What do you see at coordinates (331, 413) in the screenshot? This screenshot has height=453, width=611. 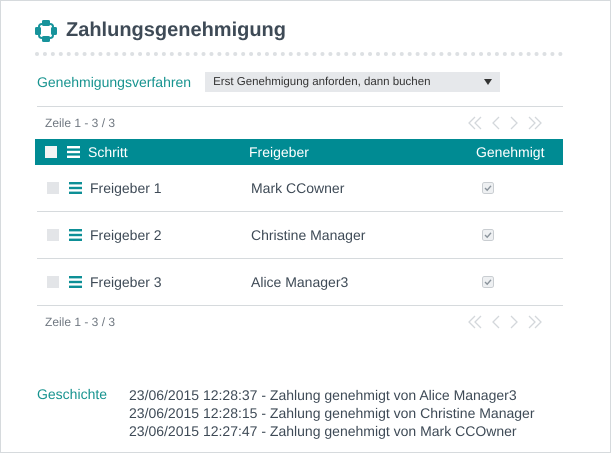 I see `history-entry: 23/06/2015 12:28:15 - Zahlung genehmigt von Christine Manager` at bounding box center [331, 413].